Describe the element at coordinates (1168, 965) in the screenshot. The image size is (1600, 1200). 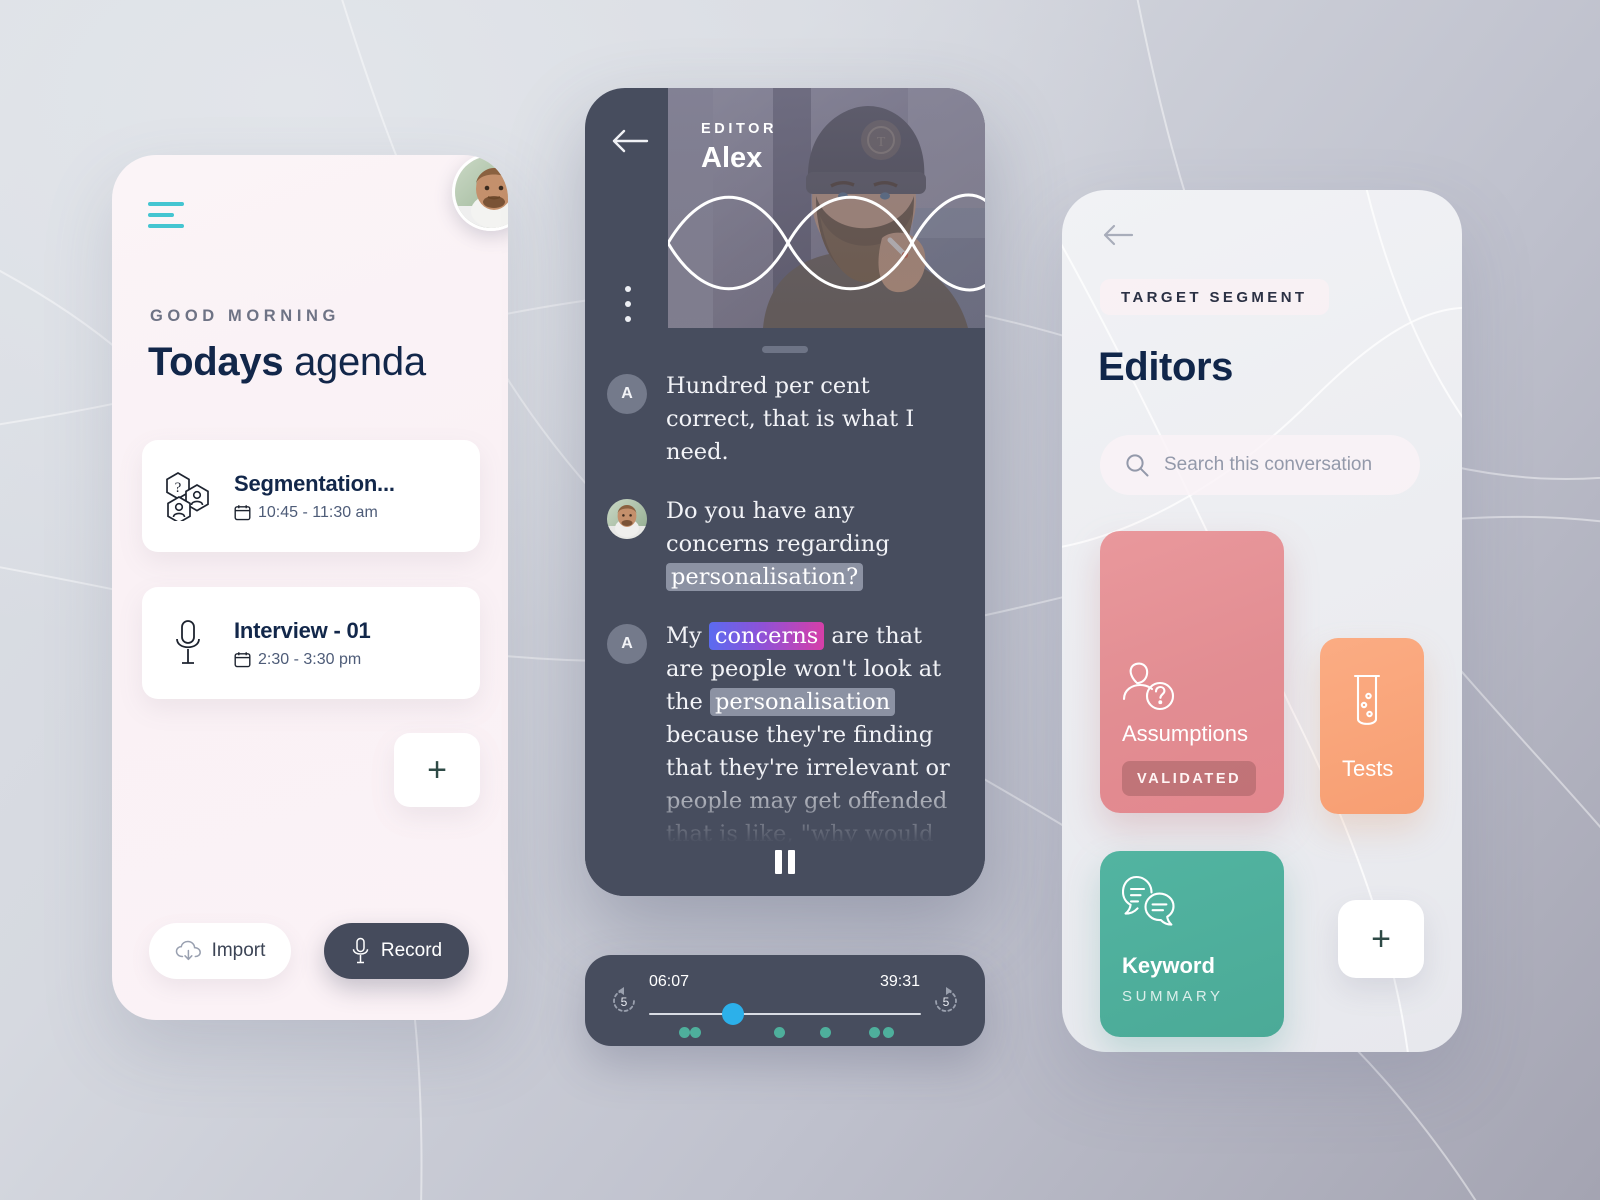
I see `card-label: Keyword` at that location.